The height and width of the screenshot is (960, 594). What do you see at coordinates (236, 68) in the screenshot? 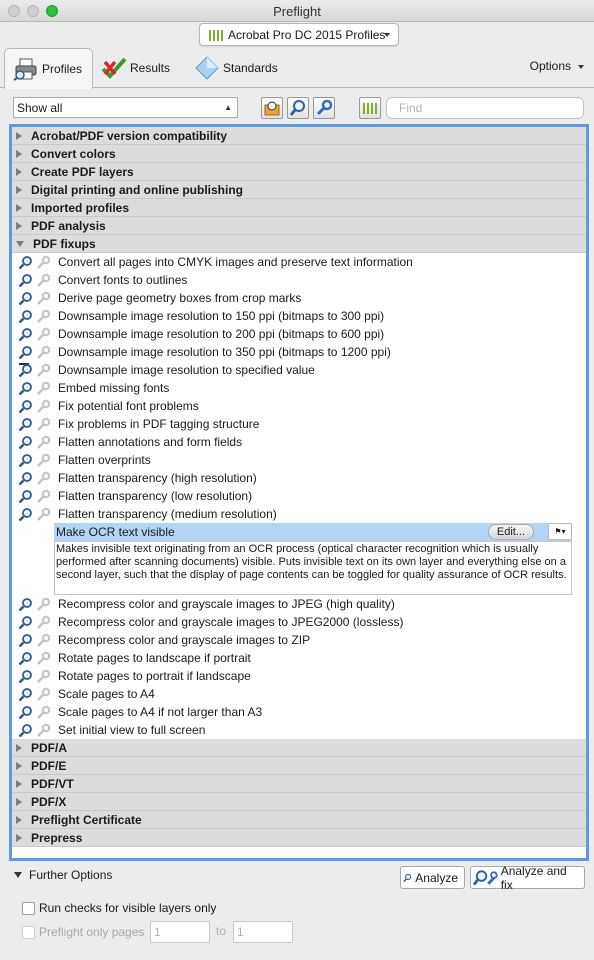
I see `tab-standards: Standards` at bounding box center [236, 68].